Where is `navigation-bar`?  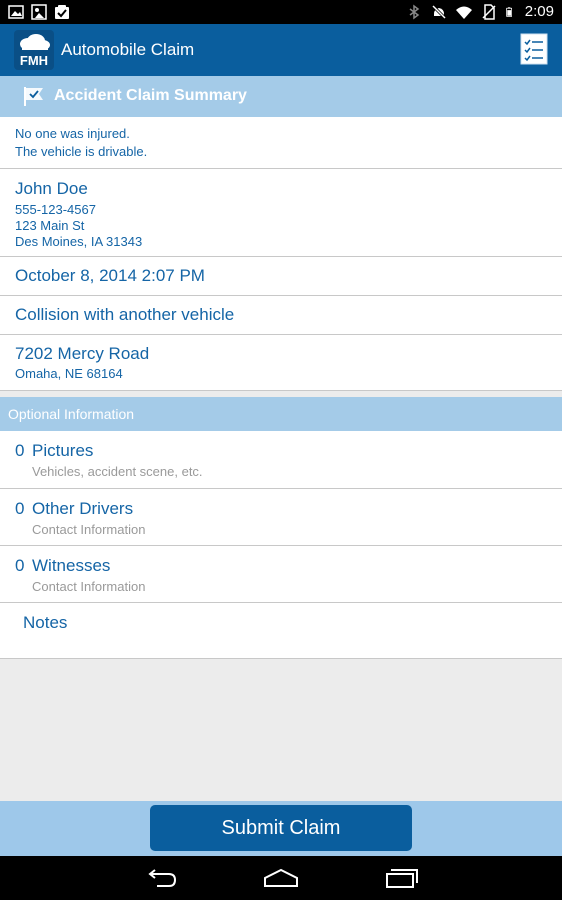 navigation-bar is located at coordinates (281, 878).